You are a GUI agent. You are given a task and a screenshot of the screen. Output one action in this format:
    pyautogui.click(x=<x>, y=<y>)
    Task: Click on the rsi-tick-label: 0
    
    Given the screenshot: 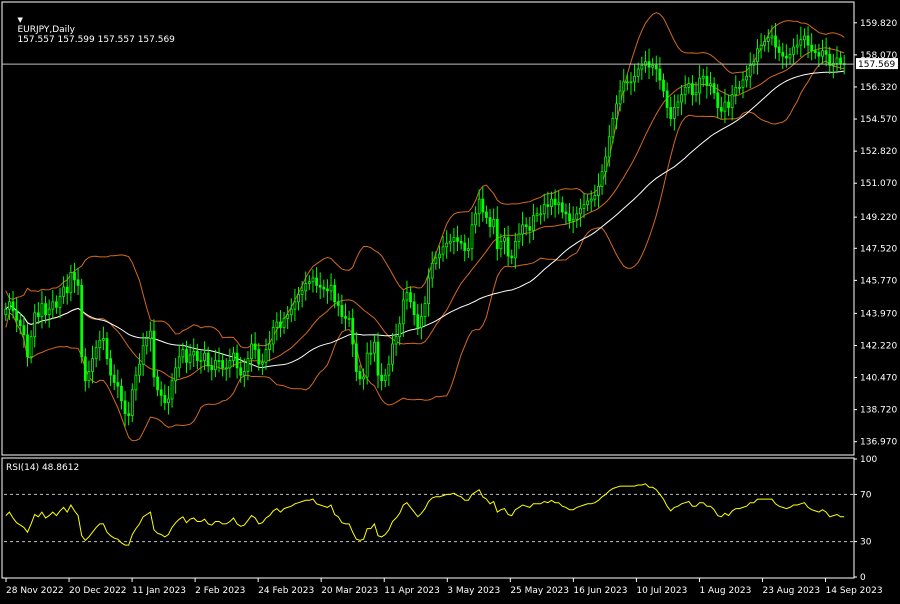 What is the action you would take?
    pyautogui.click(x=863, y=578)
    